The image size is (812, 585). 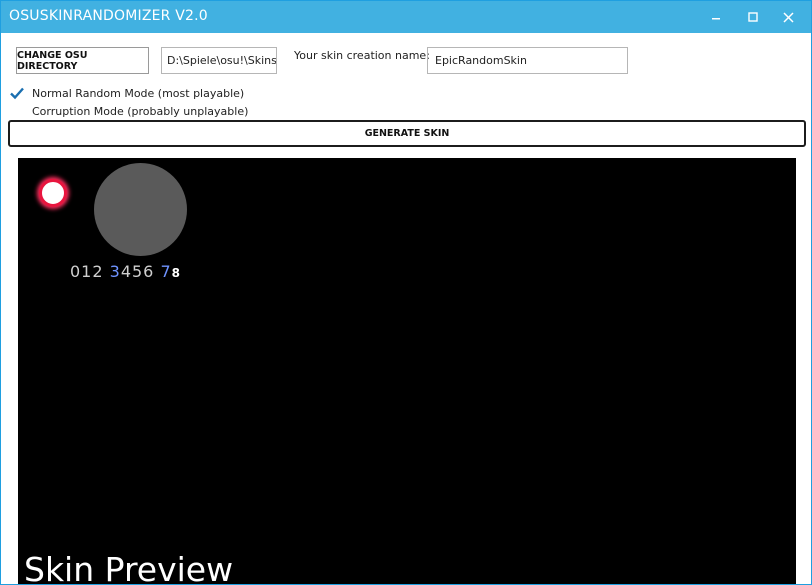 I want to click on checkmark-icon, so click(x=17, y=93).